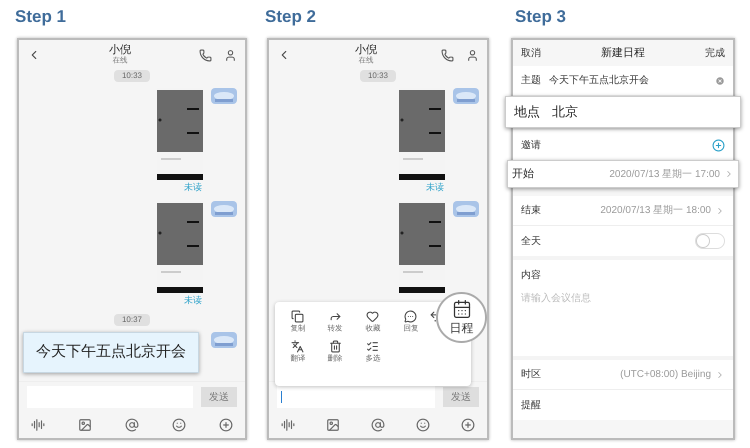  What do you see at coordinates (132, 320) in the screenshot?
I see `timestamp: 10:37` at bounding box center [132, 320].